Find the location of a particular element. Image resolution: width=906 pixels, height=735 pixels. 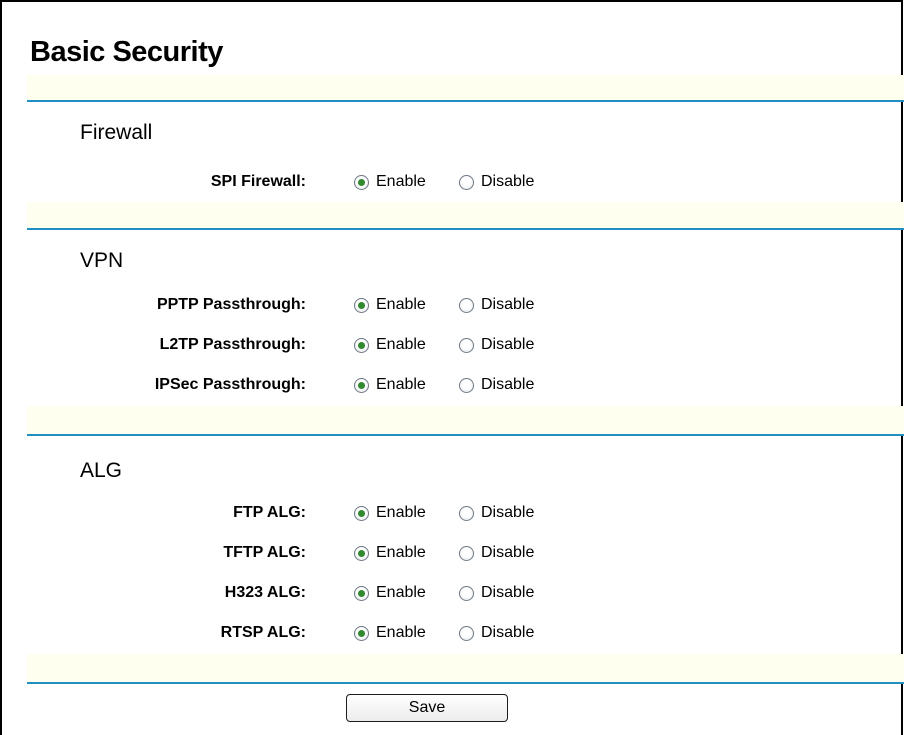

setting-row-tftp-alg: TFTP ALG: Enable Disable is located at coordinates (453, 553).